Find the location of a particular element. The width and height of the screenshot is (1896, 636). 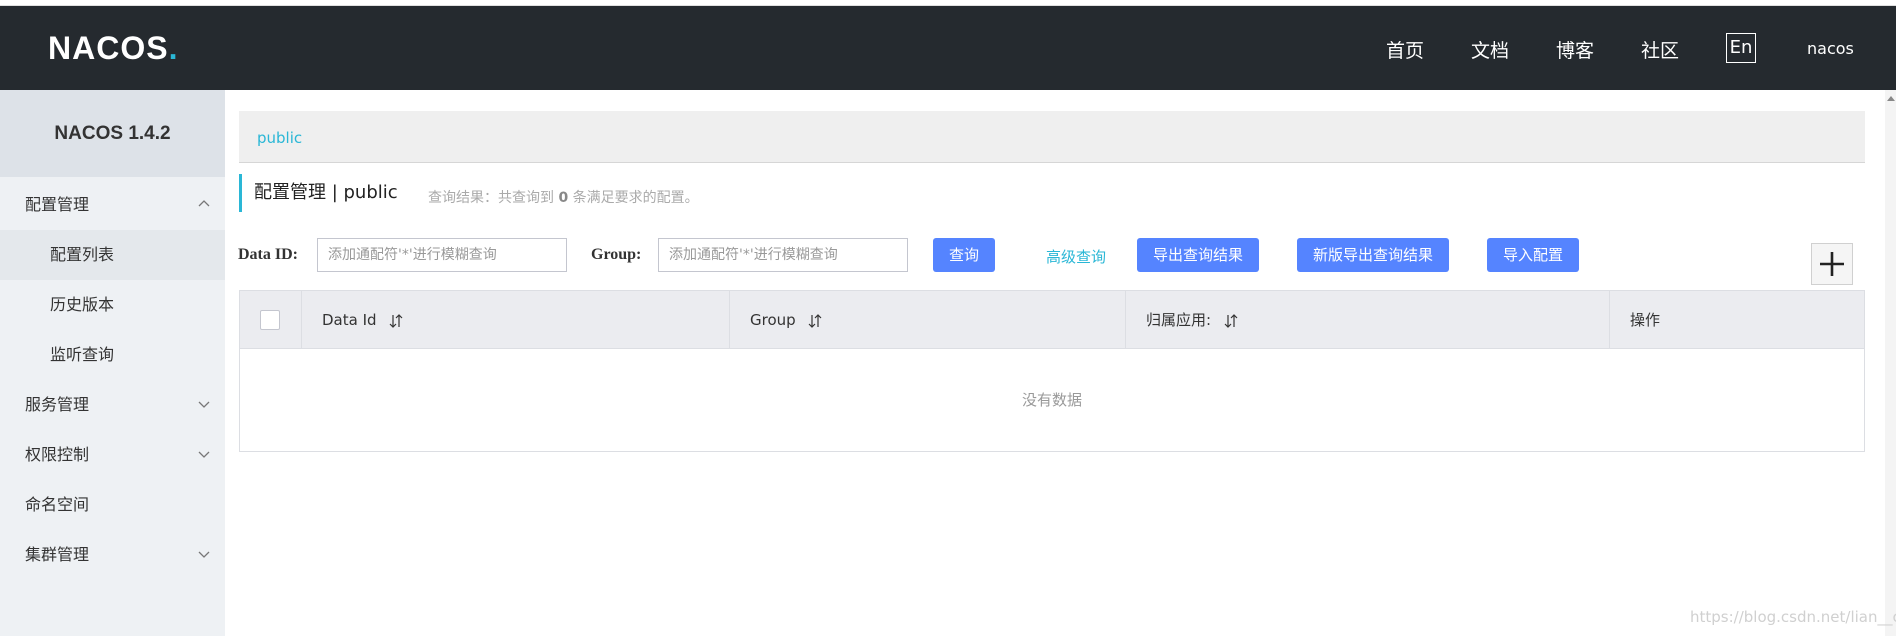

sidebar-item-listener-query: 监听查询 is located at coordinates (112, 355).